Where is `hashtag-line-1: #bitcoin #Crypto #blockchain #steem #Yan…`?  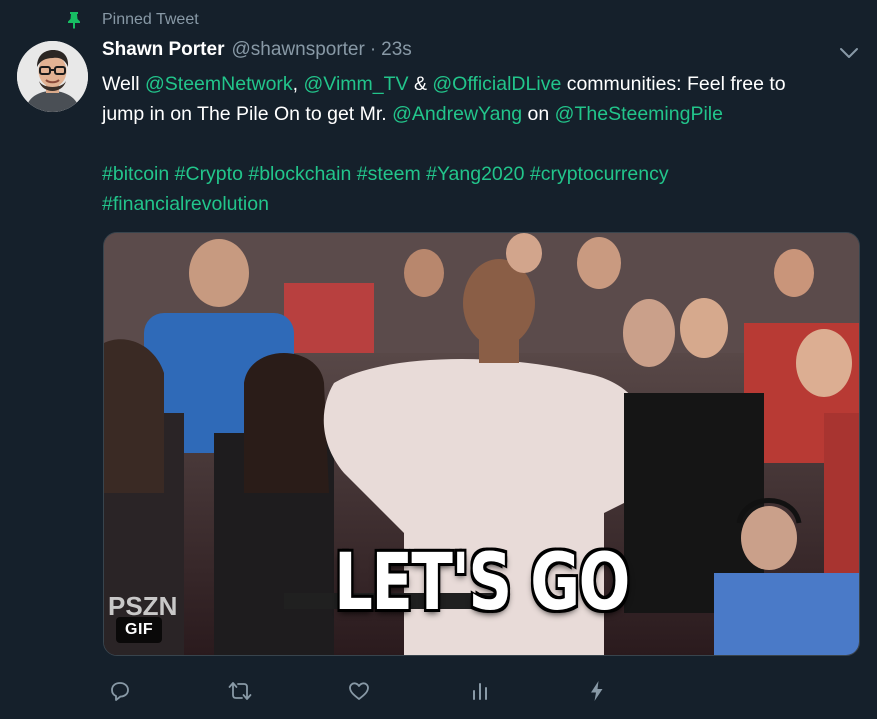
hashtag-line-1: #bitcoin #Crypto #blockchain #steem #Yan… is located at coordinates (472, 174).